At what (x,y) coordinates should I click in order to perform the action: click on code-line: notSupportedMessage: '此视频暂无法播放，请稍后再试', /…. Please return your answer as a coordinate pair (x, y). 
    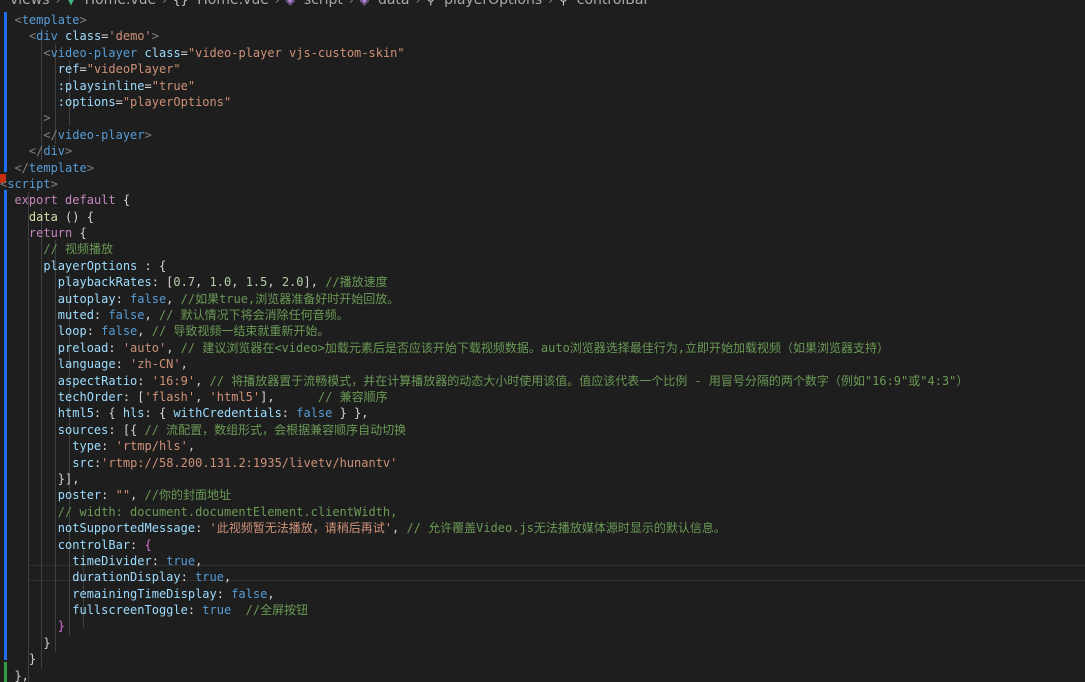
    Looking at the image, I should click on (484, 528).